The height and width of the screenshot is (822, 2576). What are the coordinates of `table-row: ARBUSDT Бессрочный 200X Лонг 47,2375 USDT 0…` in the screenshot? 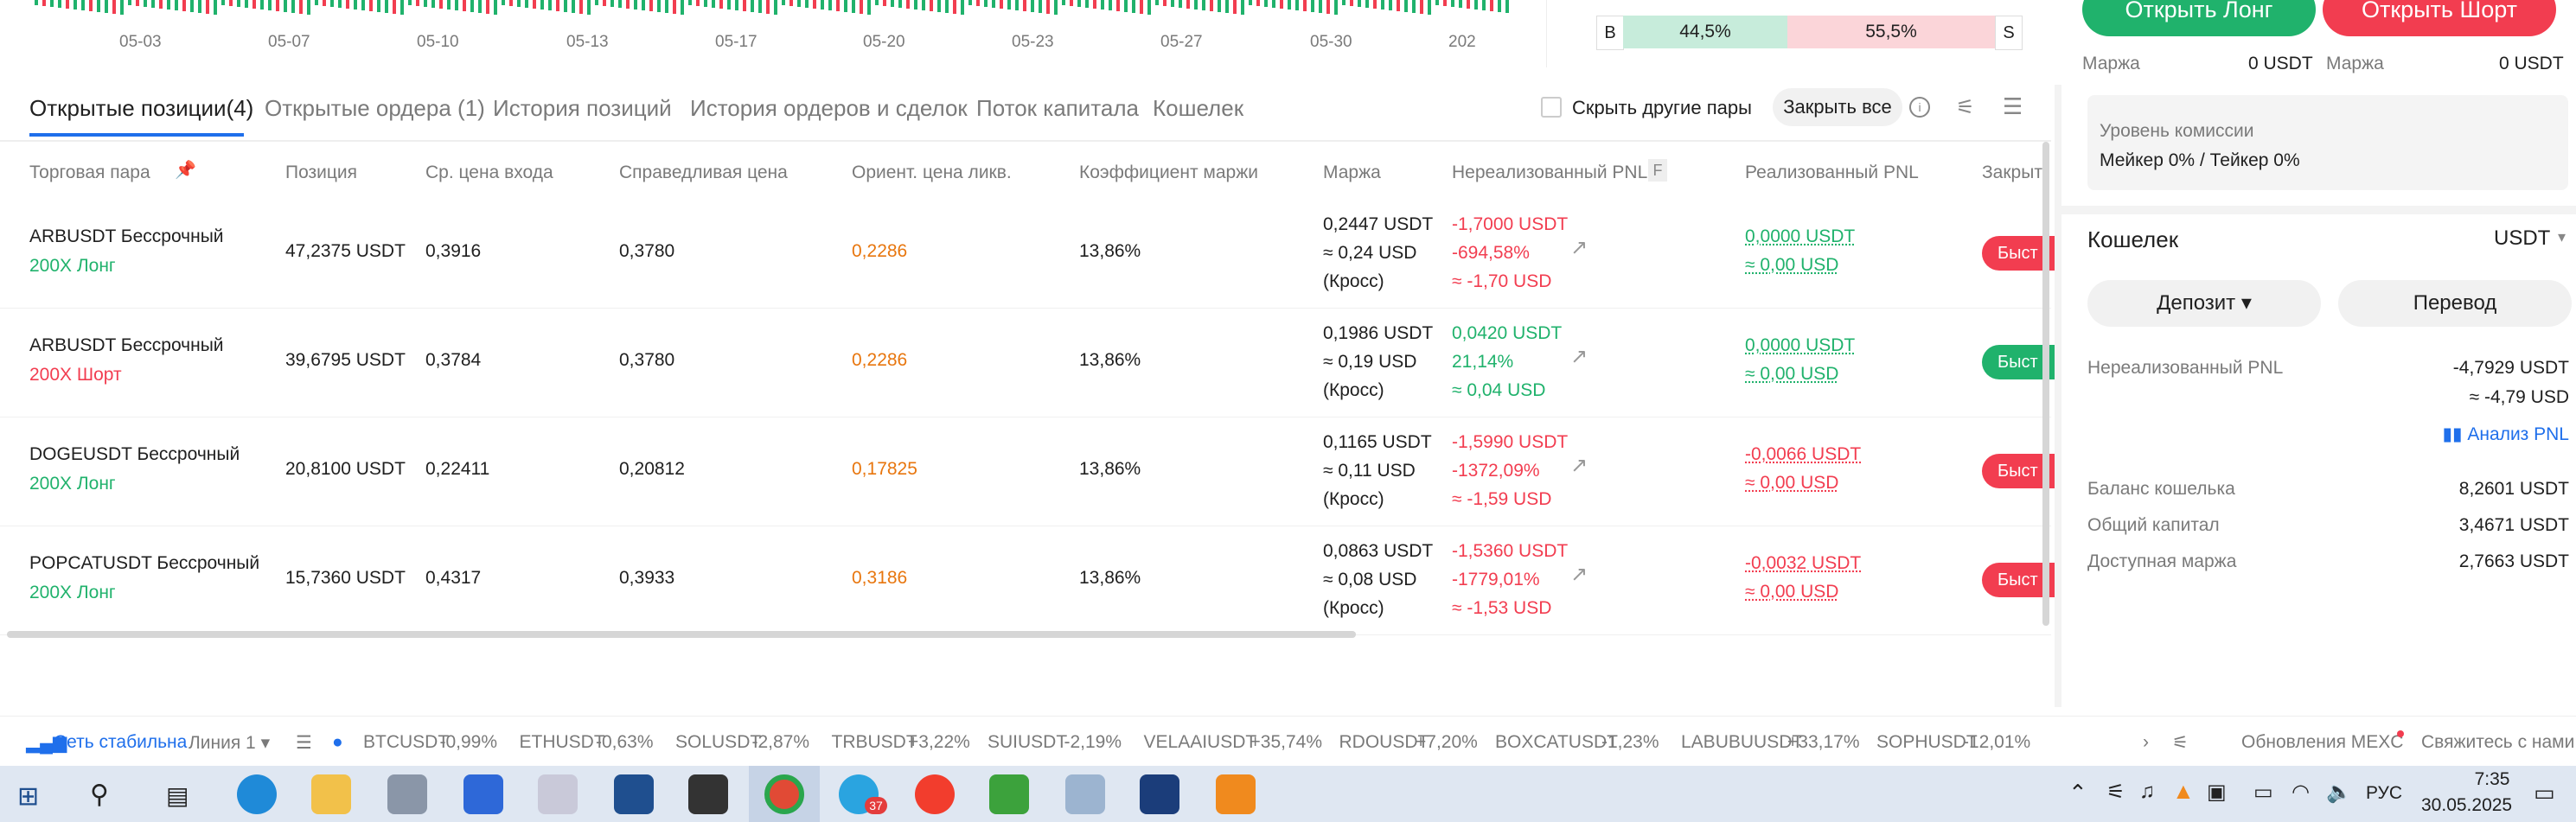 It's located at (1033, 254).